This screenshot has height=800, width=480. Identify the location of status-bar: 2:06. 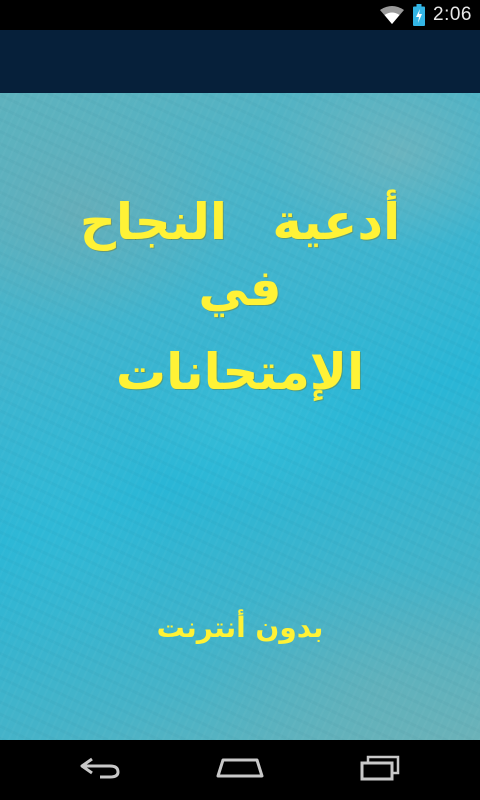
(240, 15).